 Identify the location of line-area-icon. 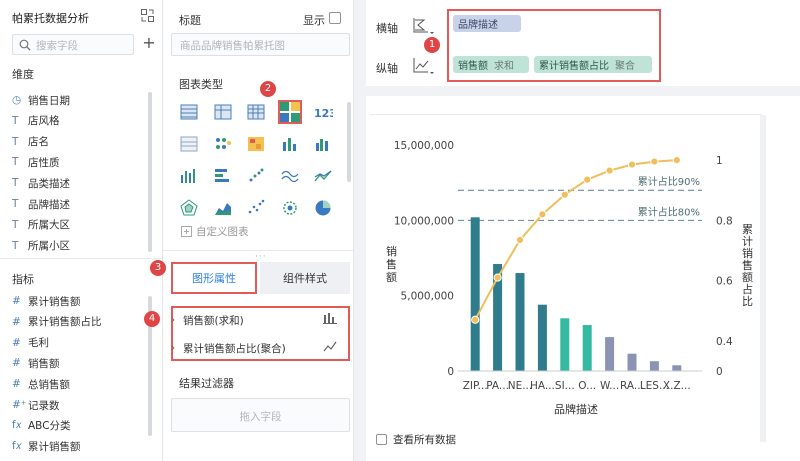
(323, 176).